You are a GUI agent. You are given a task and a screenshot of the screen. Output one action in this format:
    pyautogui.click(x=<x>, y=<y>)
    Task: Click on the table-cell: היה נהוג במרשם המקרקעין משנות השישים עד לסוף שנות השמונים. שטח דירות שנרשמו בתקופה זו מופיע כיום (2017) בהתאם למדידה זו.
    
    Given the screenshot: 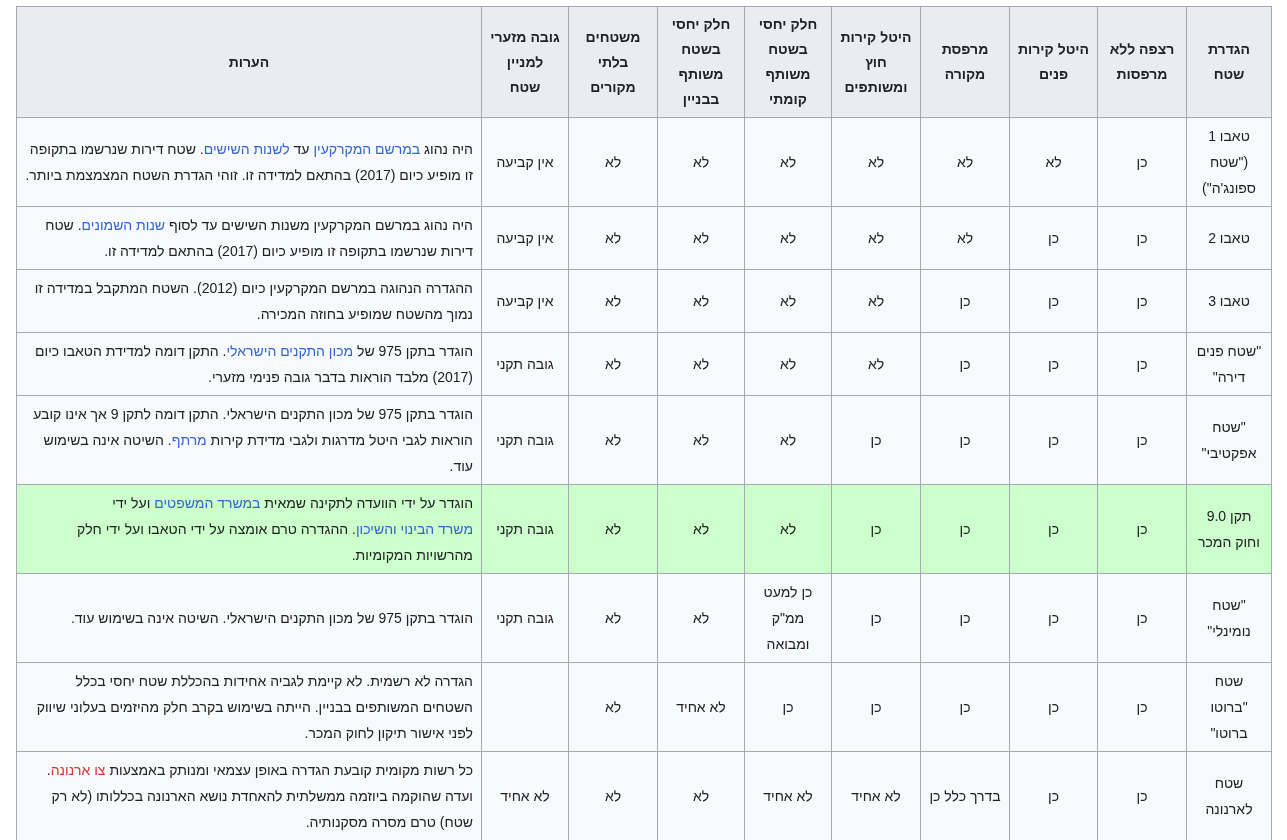 What is the action you would take?
    pyautogui.click(x=249, y=238)
    